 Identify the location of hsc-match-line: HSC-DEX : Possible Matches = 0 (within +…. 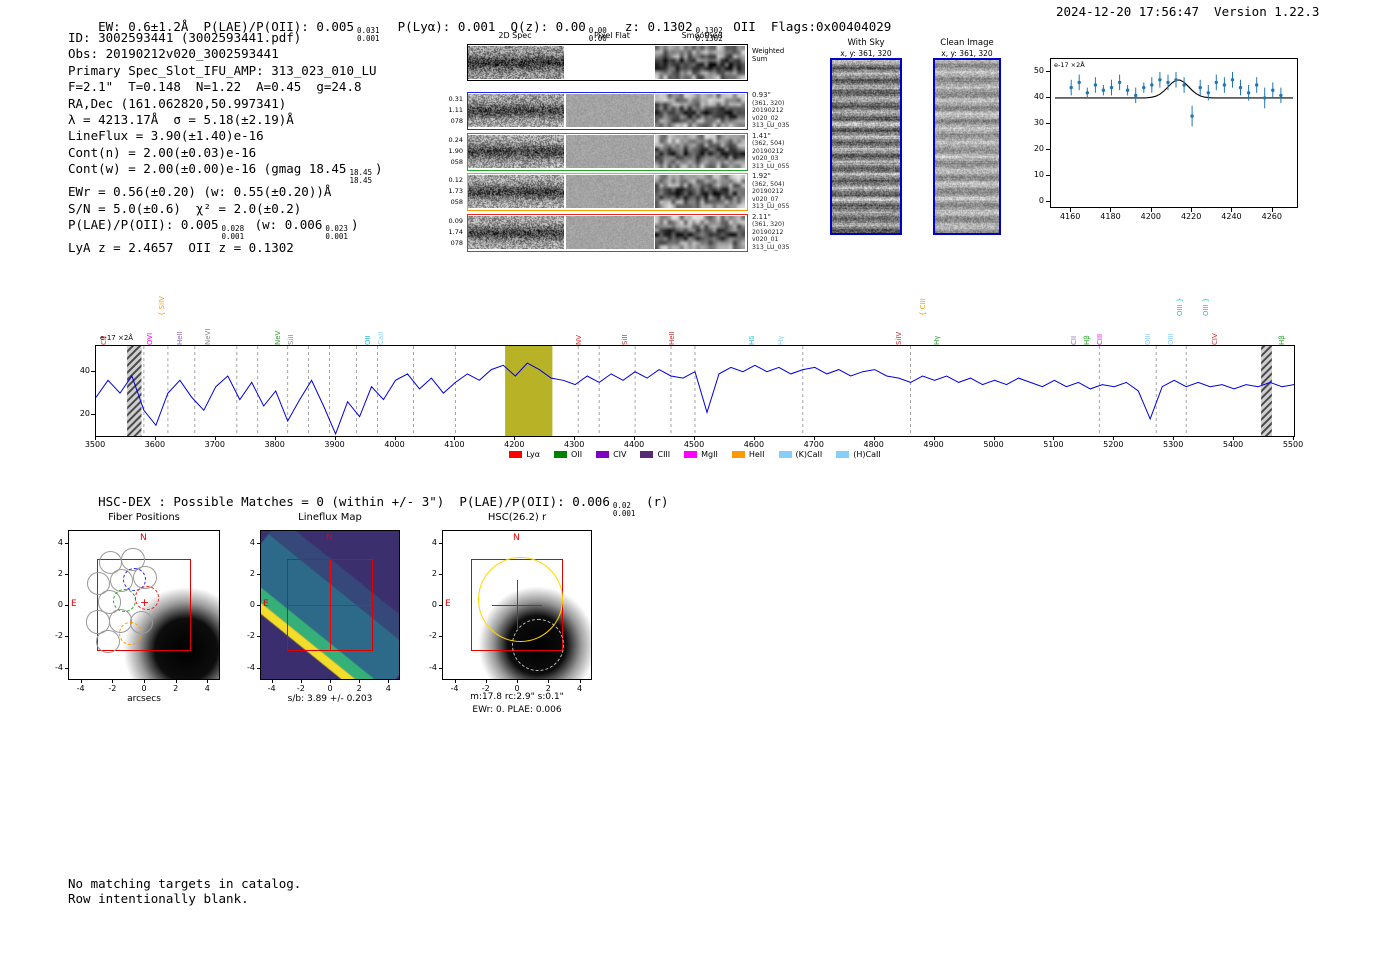
(368, 505).